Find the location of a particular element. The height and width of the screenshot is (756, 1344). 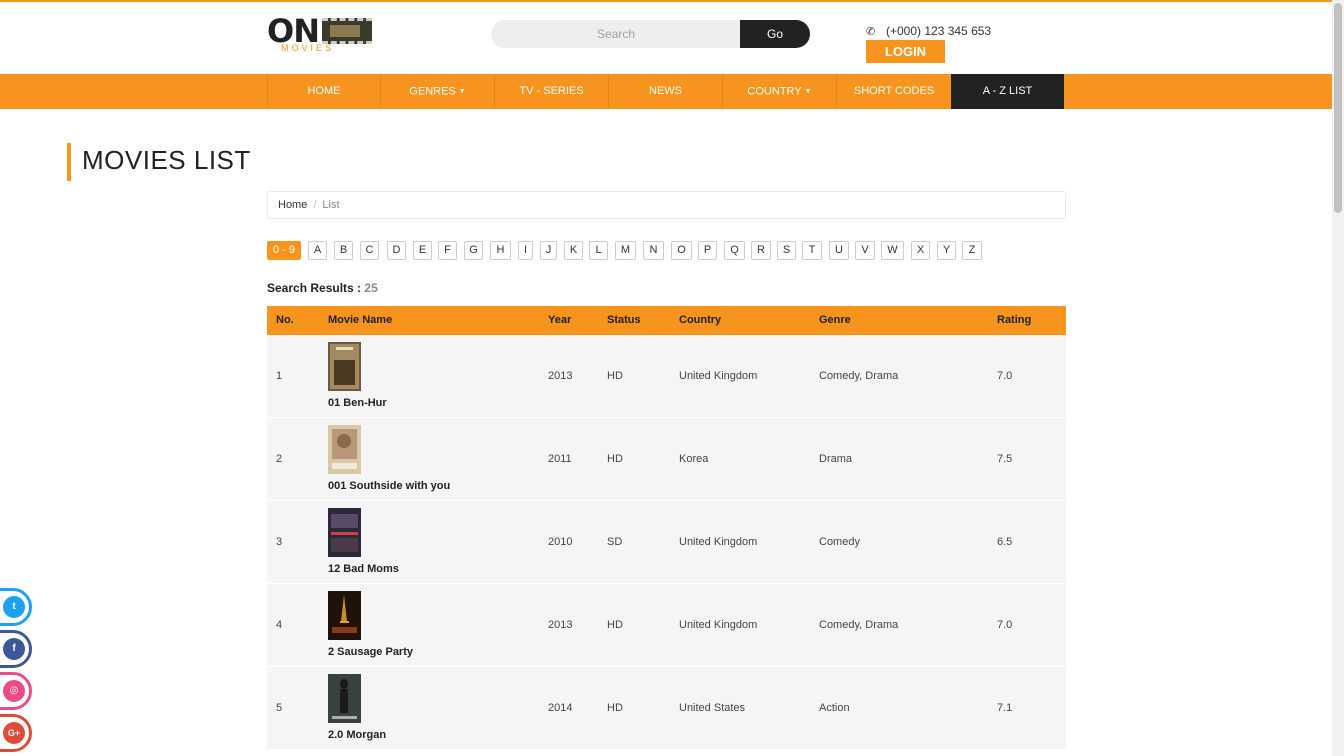

letter-filter-x: X is located at coordinates (920, 250).